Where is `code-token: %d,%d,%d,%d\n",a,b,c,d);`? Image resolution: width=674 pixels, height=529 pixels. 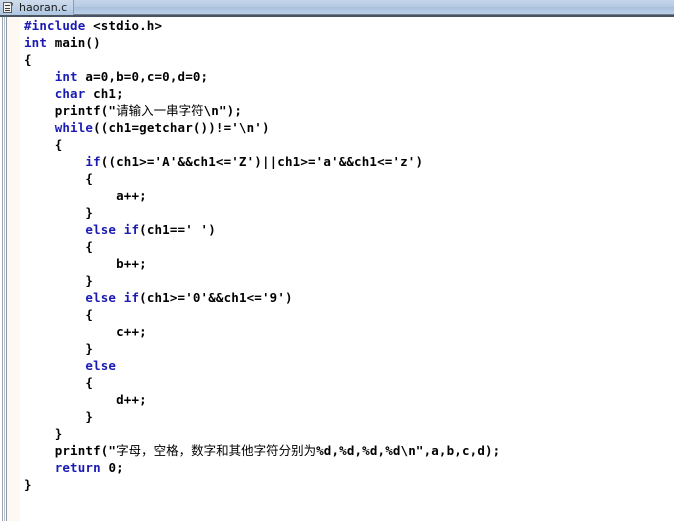
code-token: %d,%d,%d,%d\n",a,b,c,d); is located at coordinates (408, 450).